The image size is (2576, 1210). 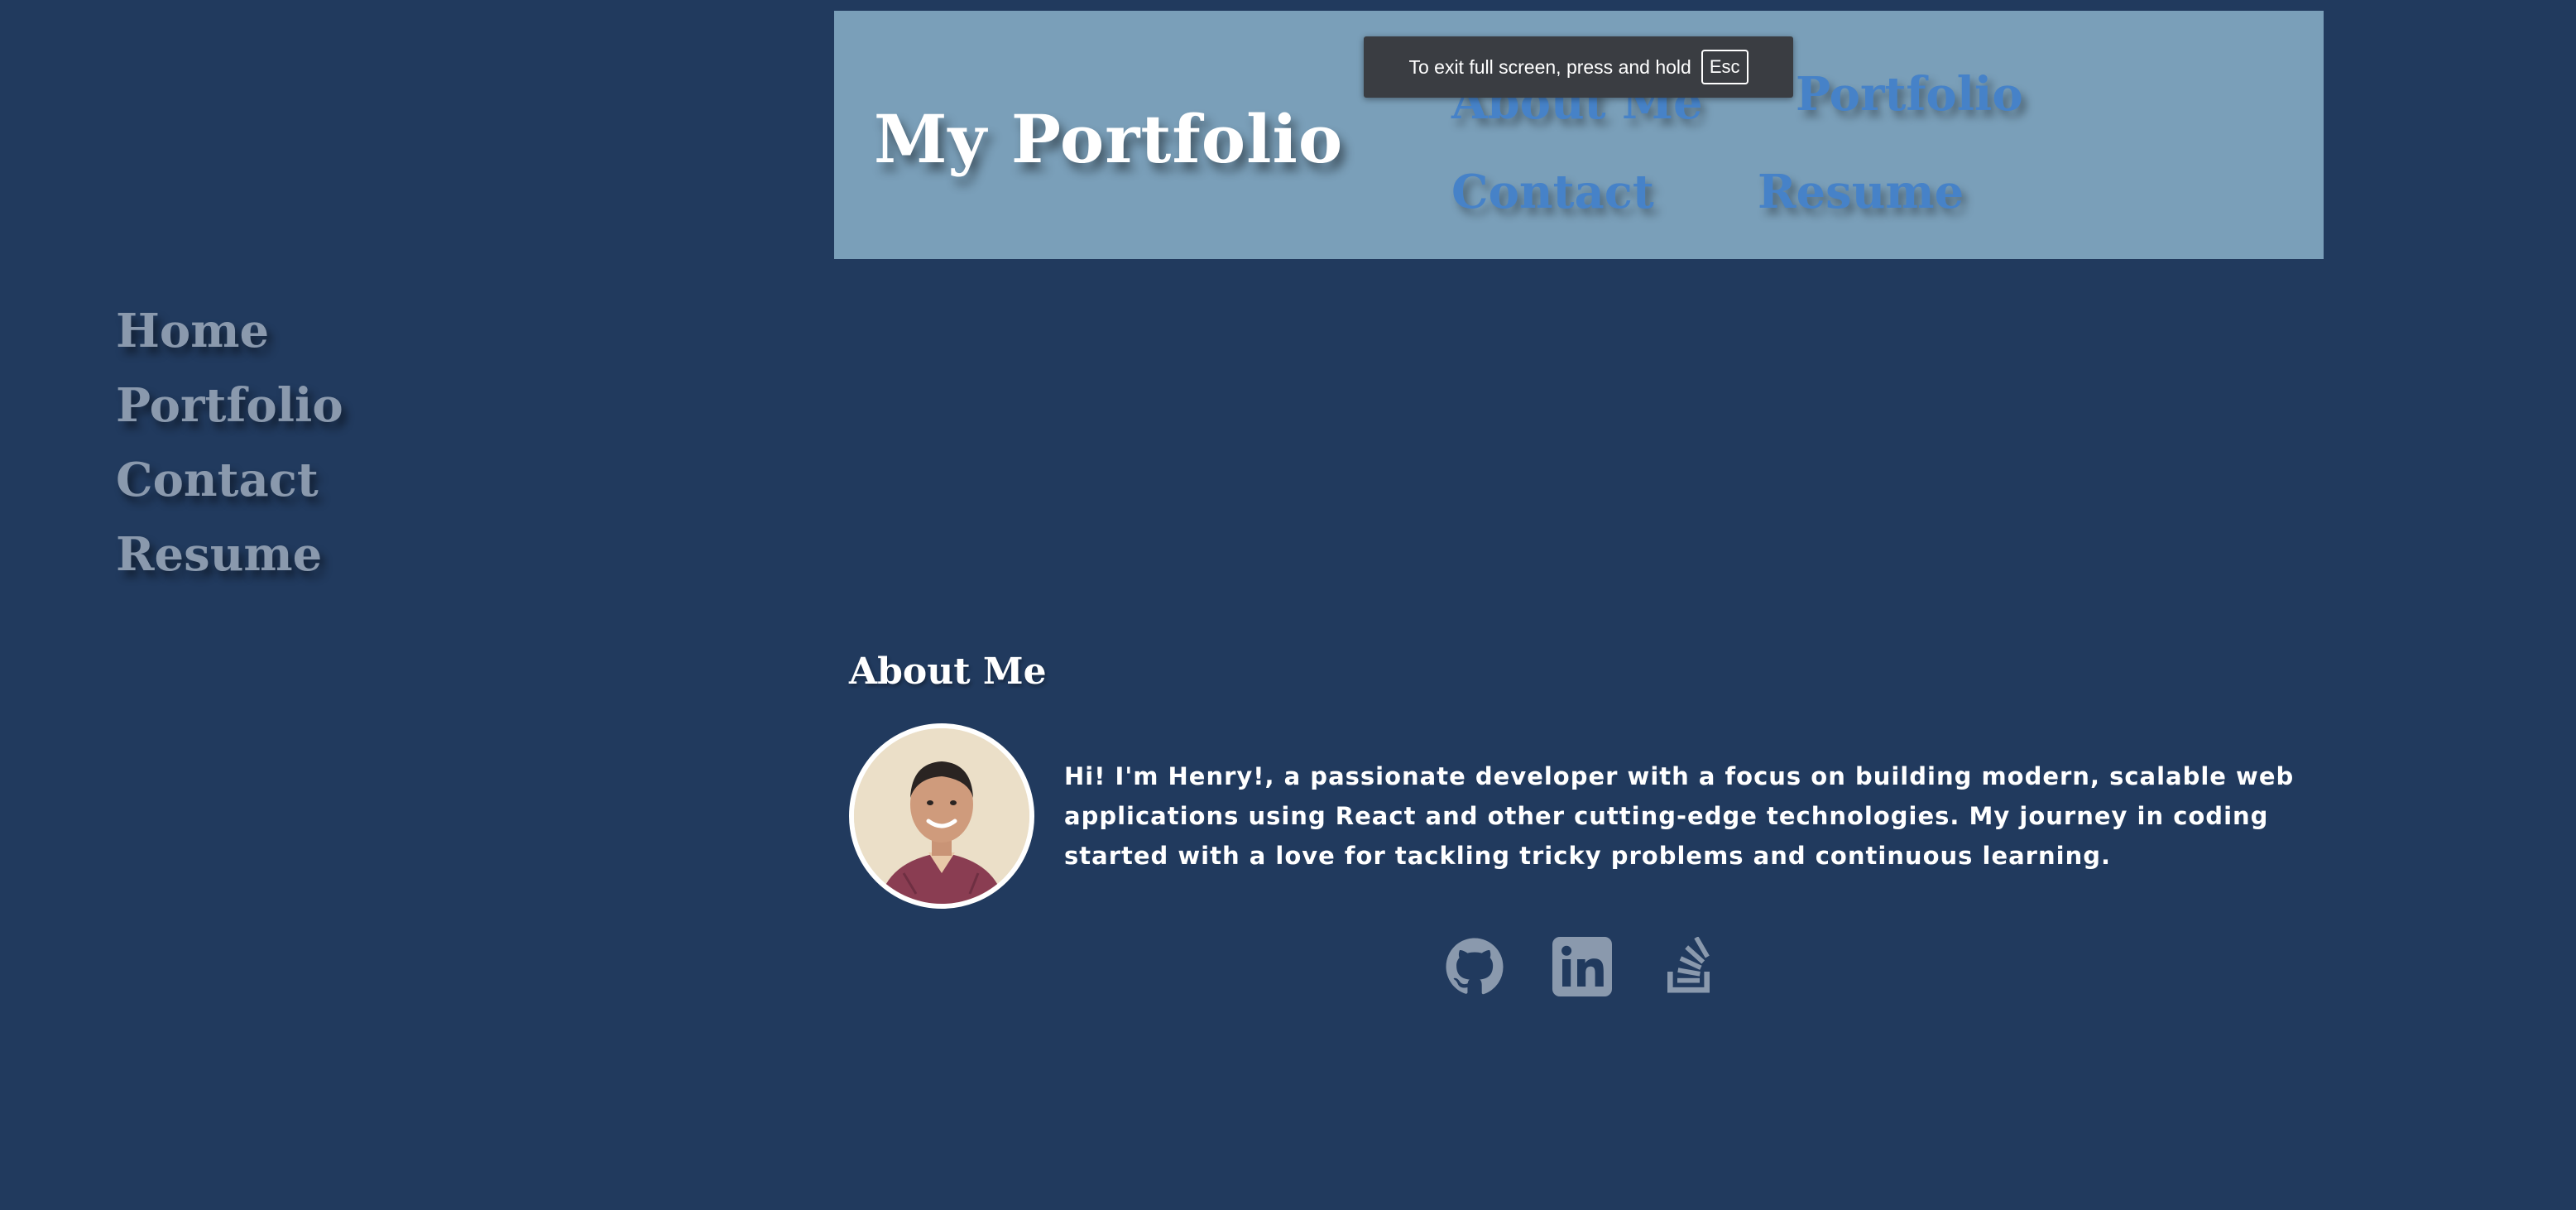 I want to click on social-links, so click(x=1583, y=966).